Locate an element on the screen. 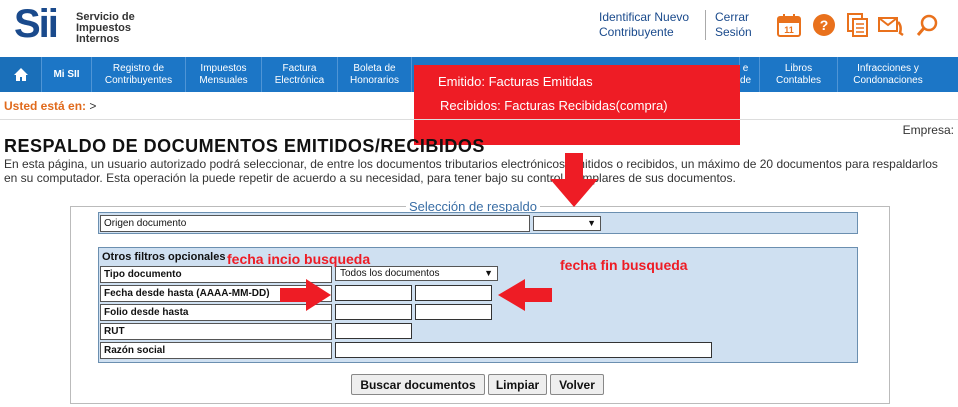 Image resolution: width=958 pixels, height=407 pixels. nav-impuestos: Impuestos Mensuales is located at coordinates (224, 74).